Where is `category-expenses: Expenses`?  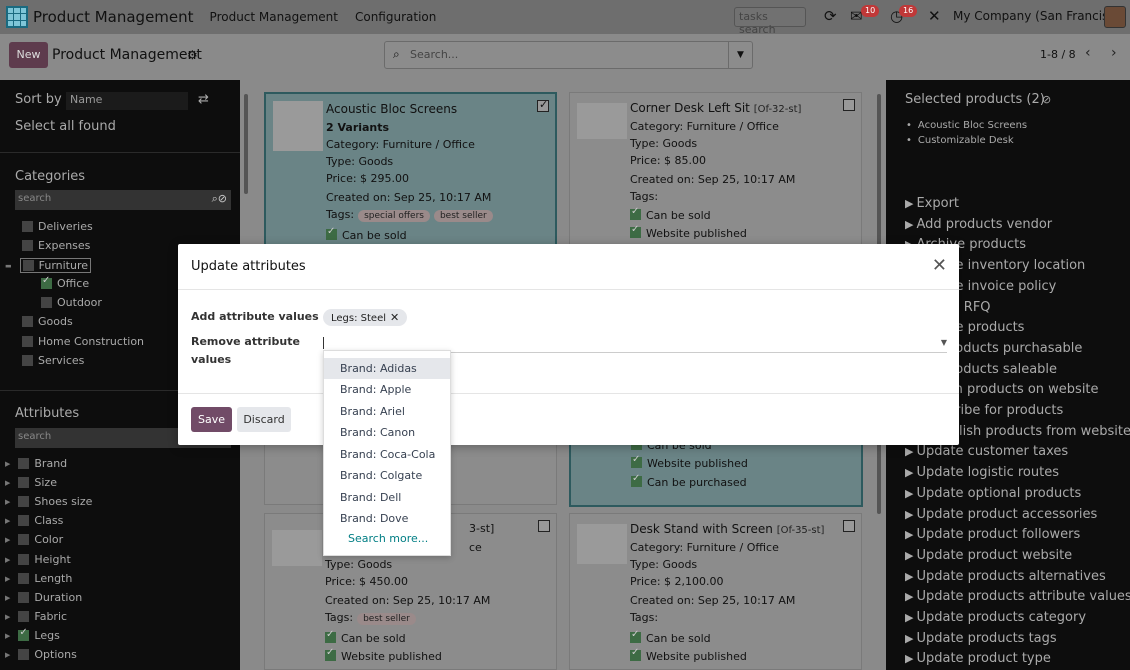 category-expenses: Expenses is located at coordinates (56, 245).